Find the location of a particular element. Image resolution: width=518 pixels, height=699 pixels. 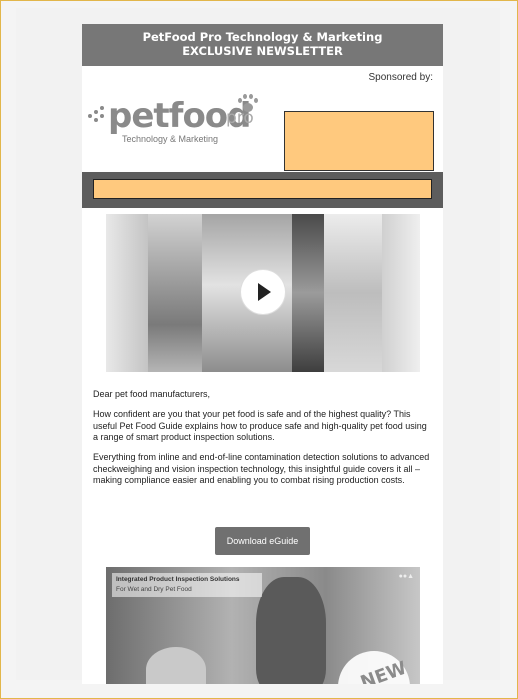

headline-redaction is located at coordinates (262, 189).